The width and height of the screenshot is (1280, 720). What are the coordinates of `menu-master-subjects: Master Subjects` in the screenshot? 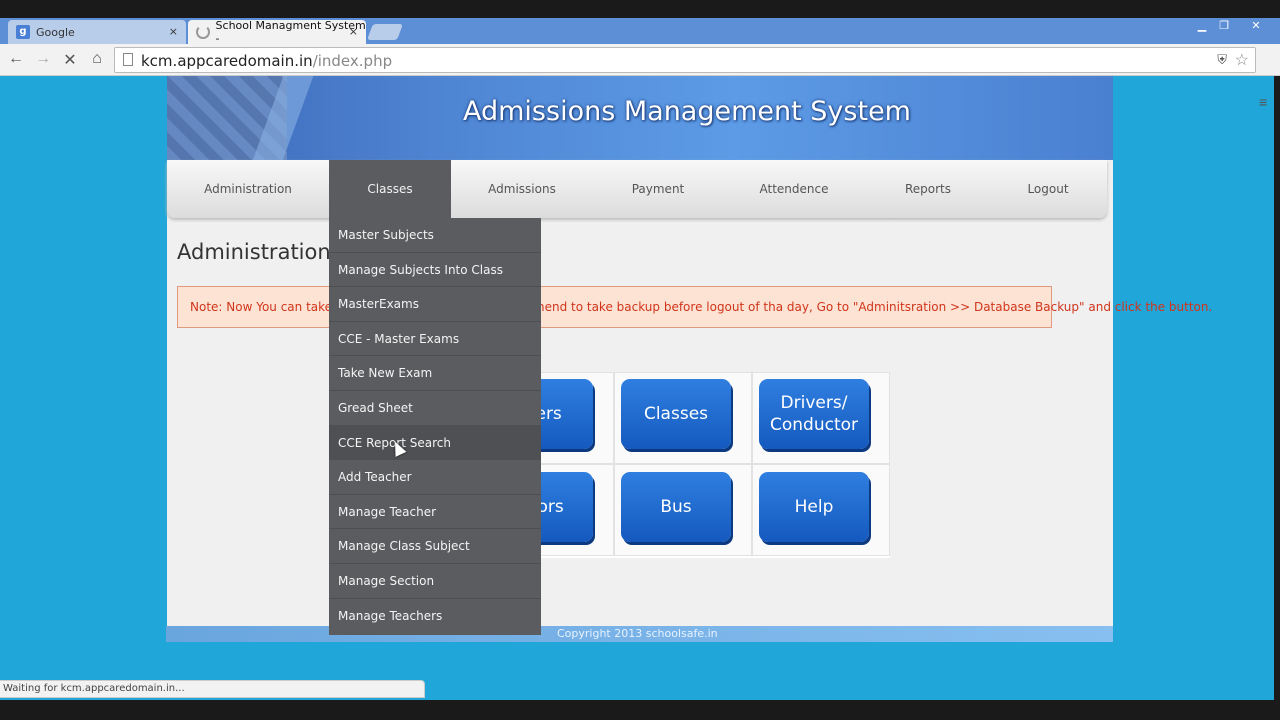 It's located at (435, 235).